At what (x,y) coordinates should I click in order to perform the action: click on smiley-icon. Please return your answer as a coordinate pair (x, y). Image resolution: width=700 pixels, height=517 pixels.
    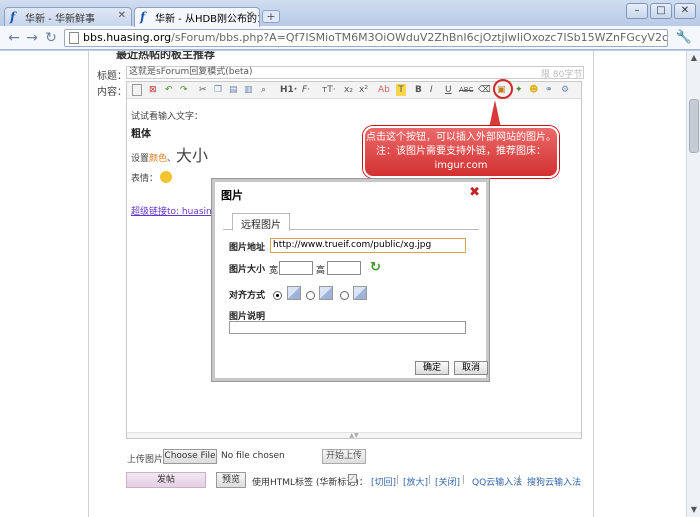
    Looking at the image, I should click on (166, 177).